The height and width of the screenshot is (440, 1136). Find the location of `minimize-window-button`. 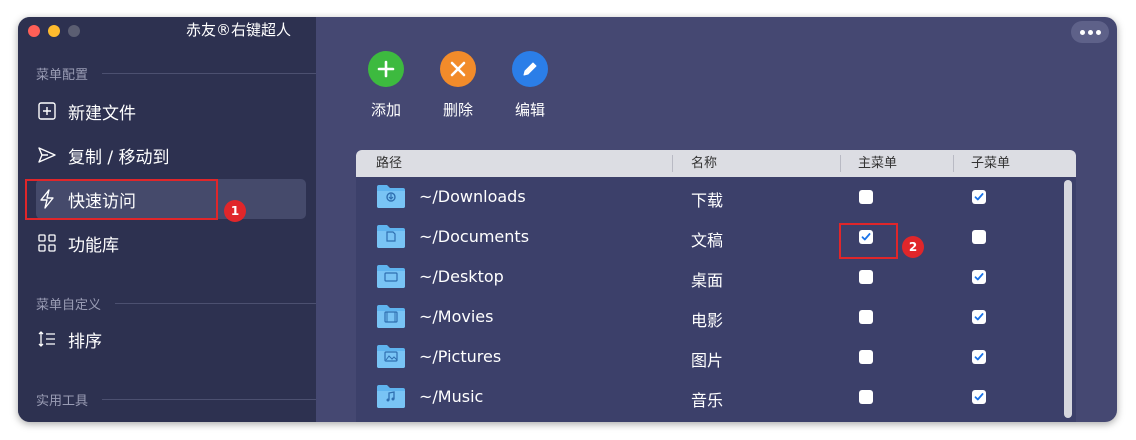

minimize-window-button is located at coordinates (54, 31).